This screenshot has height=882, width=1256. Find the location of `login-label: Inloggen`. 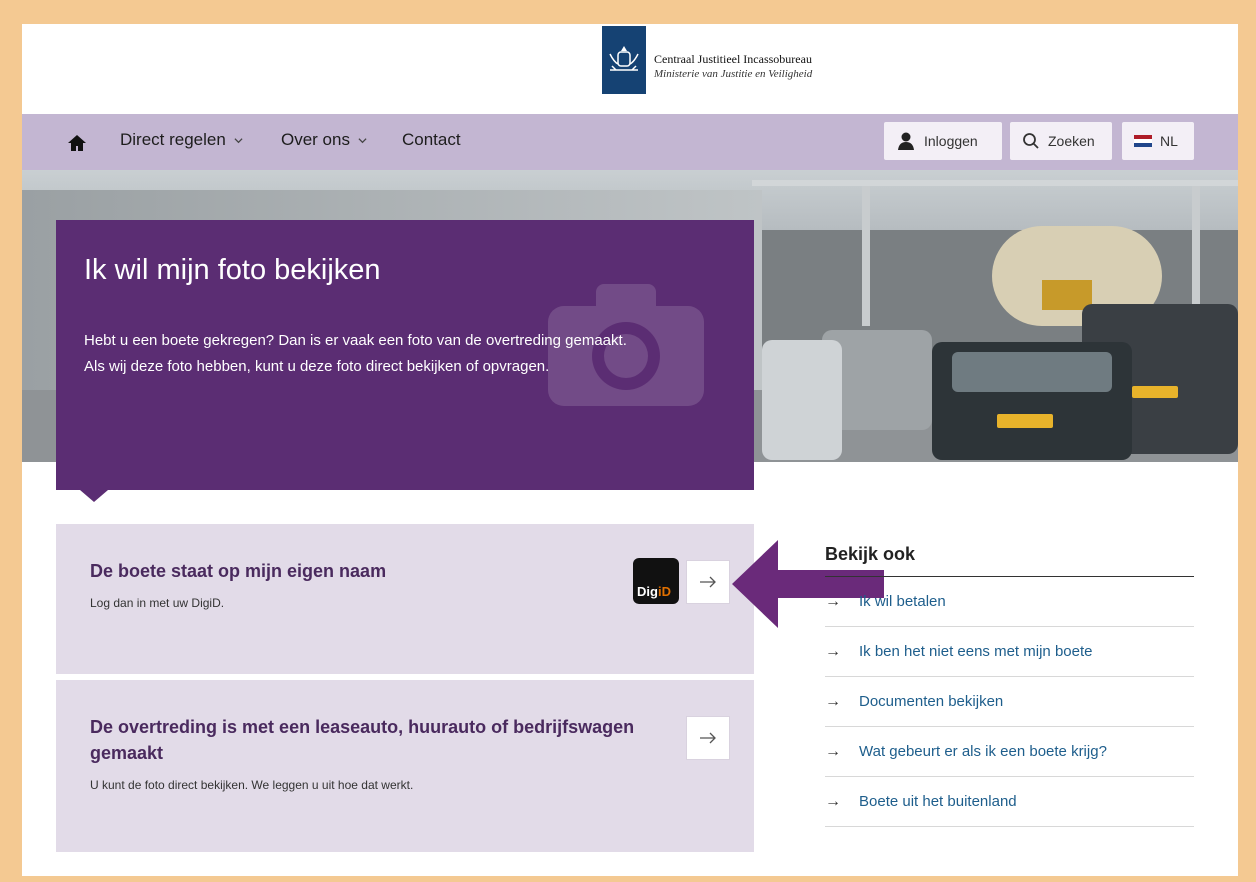

login-label: Inloggen is located at coordinates (951, 141).